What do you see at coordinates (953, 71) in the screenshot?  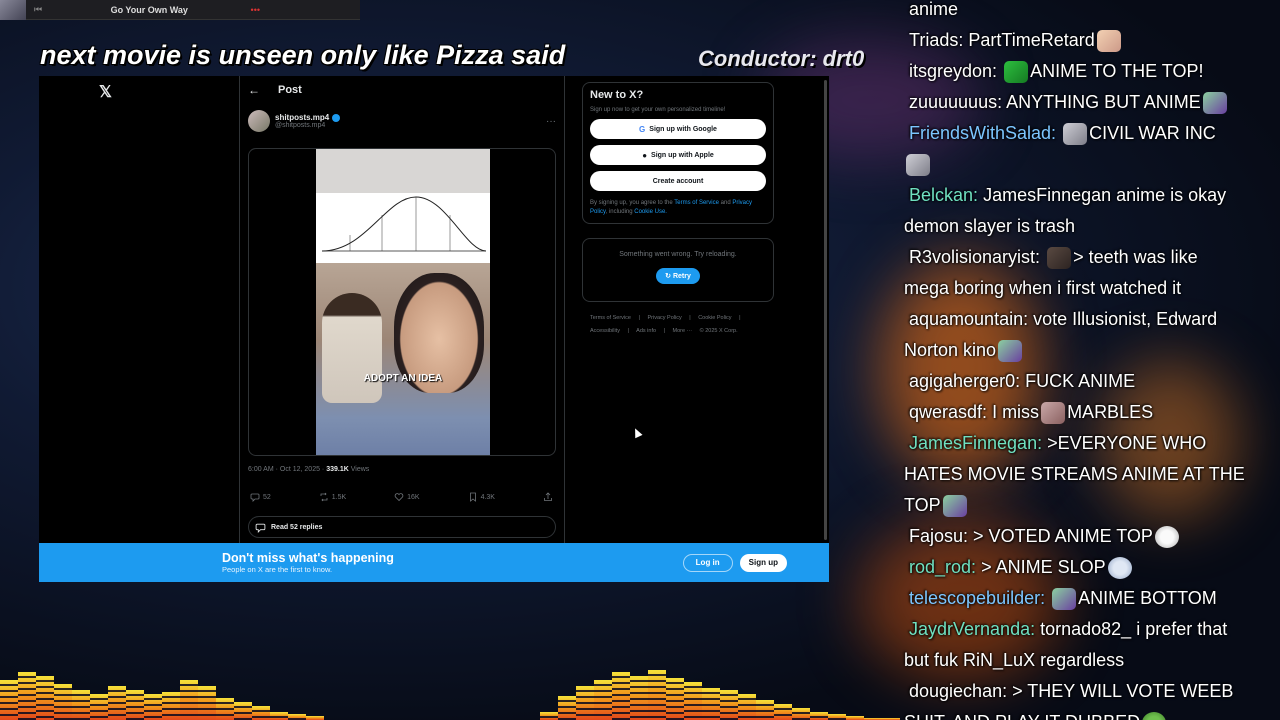 I see `chat-username: itsgreydon:` at bounding box center [953, 71].